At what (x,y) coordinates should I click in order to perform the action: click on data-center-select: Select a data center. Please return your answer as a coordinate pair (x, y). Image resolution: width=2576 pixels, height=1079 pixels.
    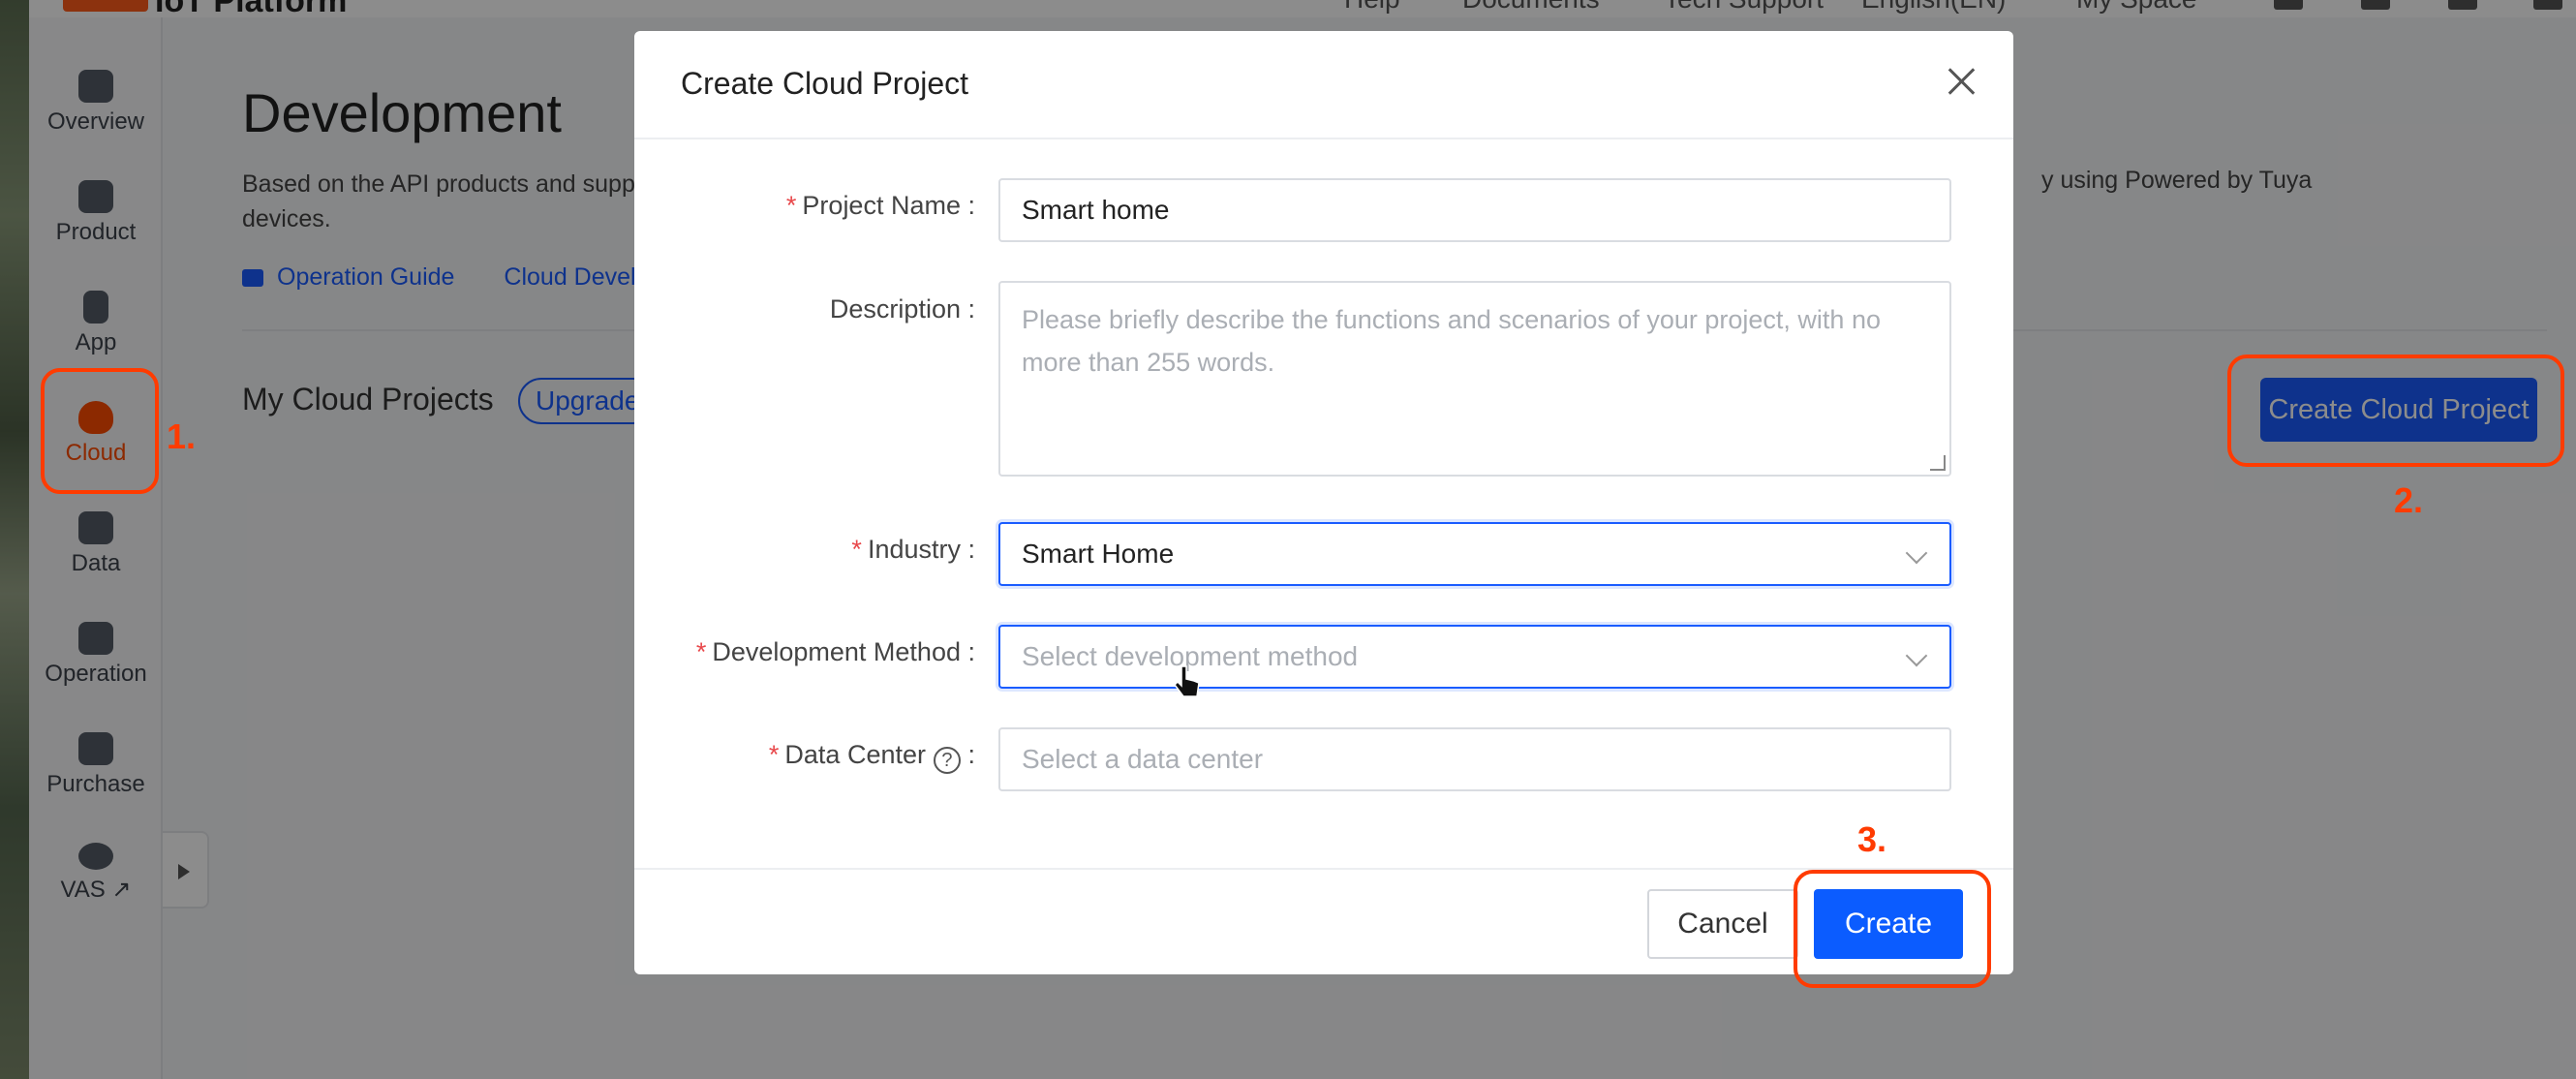
    Looking at the image, I should click on (1474, 759).